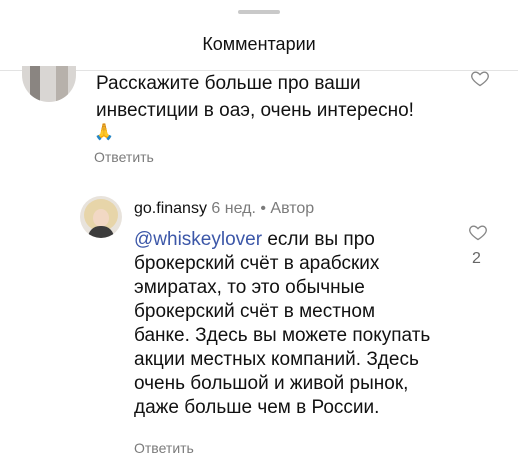 The height and width of the screenshot is (464, 518). I want to click on author-badge: Автор, so click(292, 208).